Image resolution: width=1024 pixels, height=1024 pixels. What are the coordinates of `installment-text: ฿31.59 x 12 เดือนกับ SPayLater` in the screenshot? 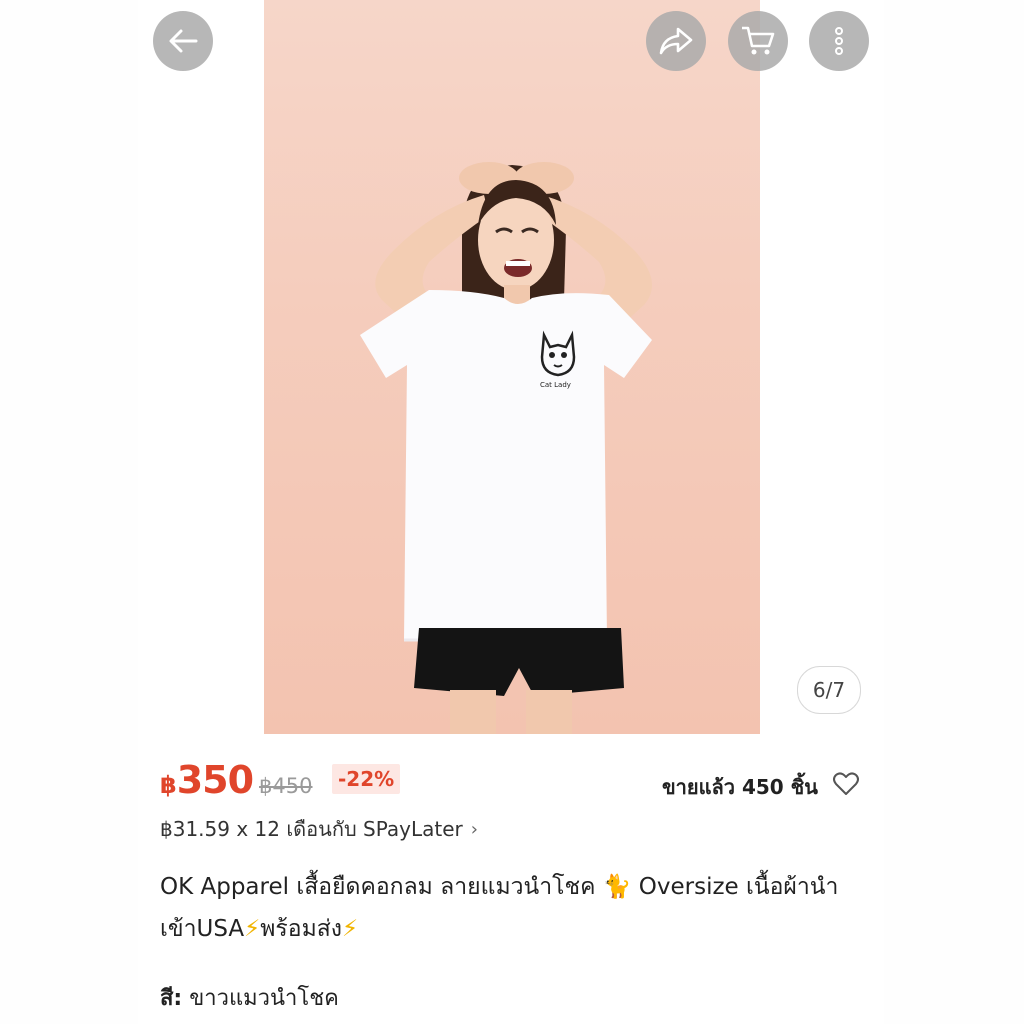 It's located at (311, 829).